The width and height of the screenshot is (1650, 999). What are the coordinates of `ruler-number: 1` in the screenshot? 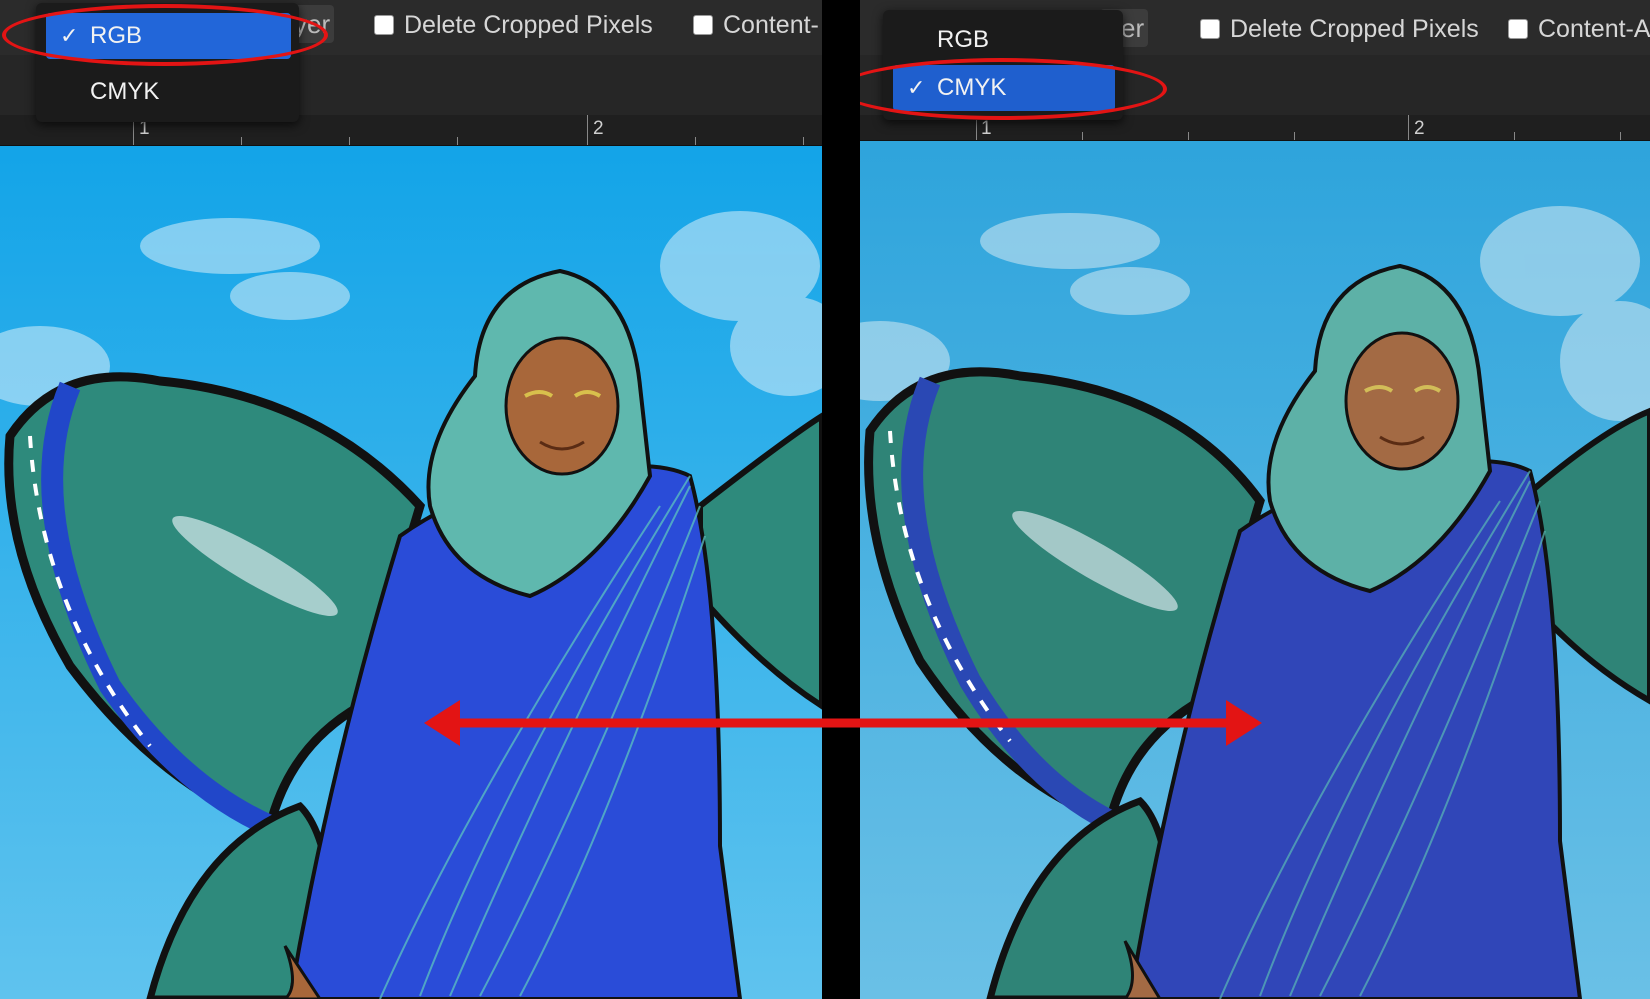 It's located at (986, 128).